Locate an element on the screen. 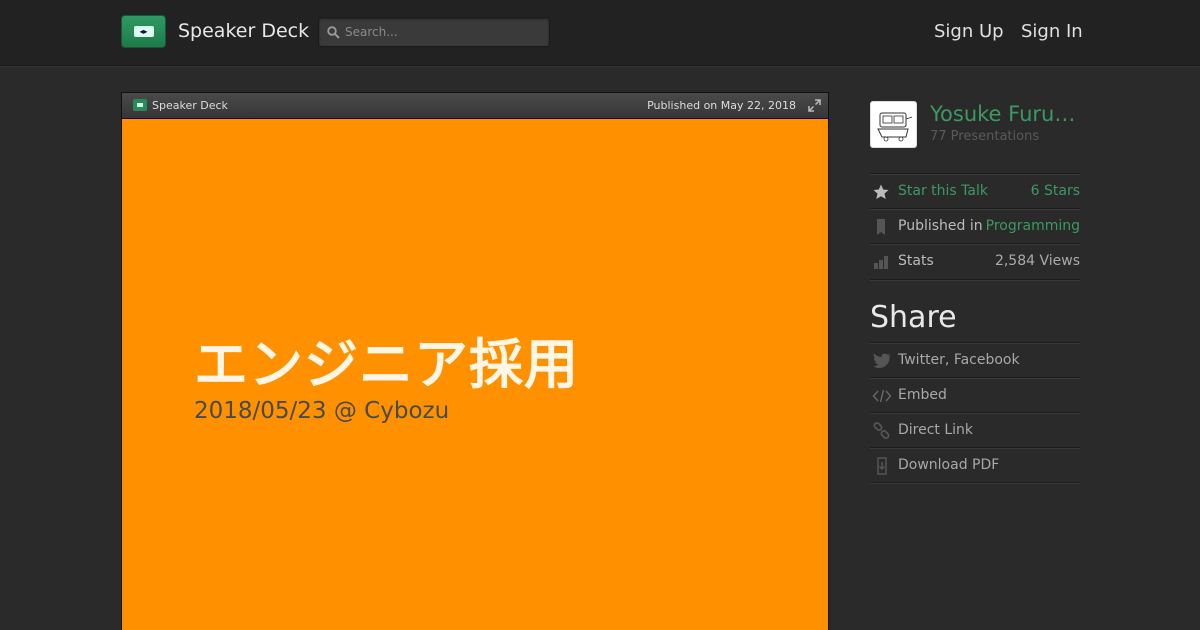  bookmark-icon is located at coordinates (881, 227).